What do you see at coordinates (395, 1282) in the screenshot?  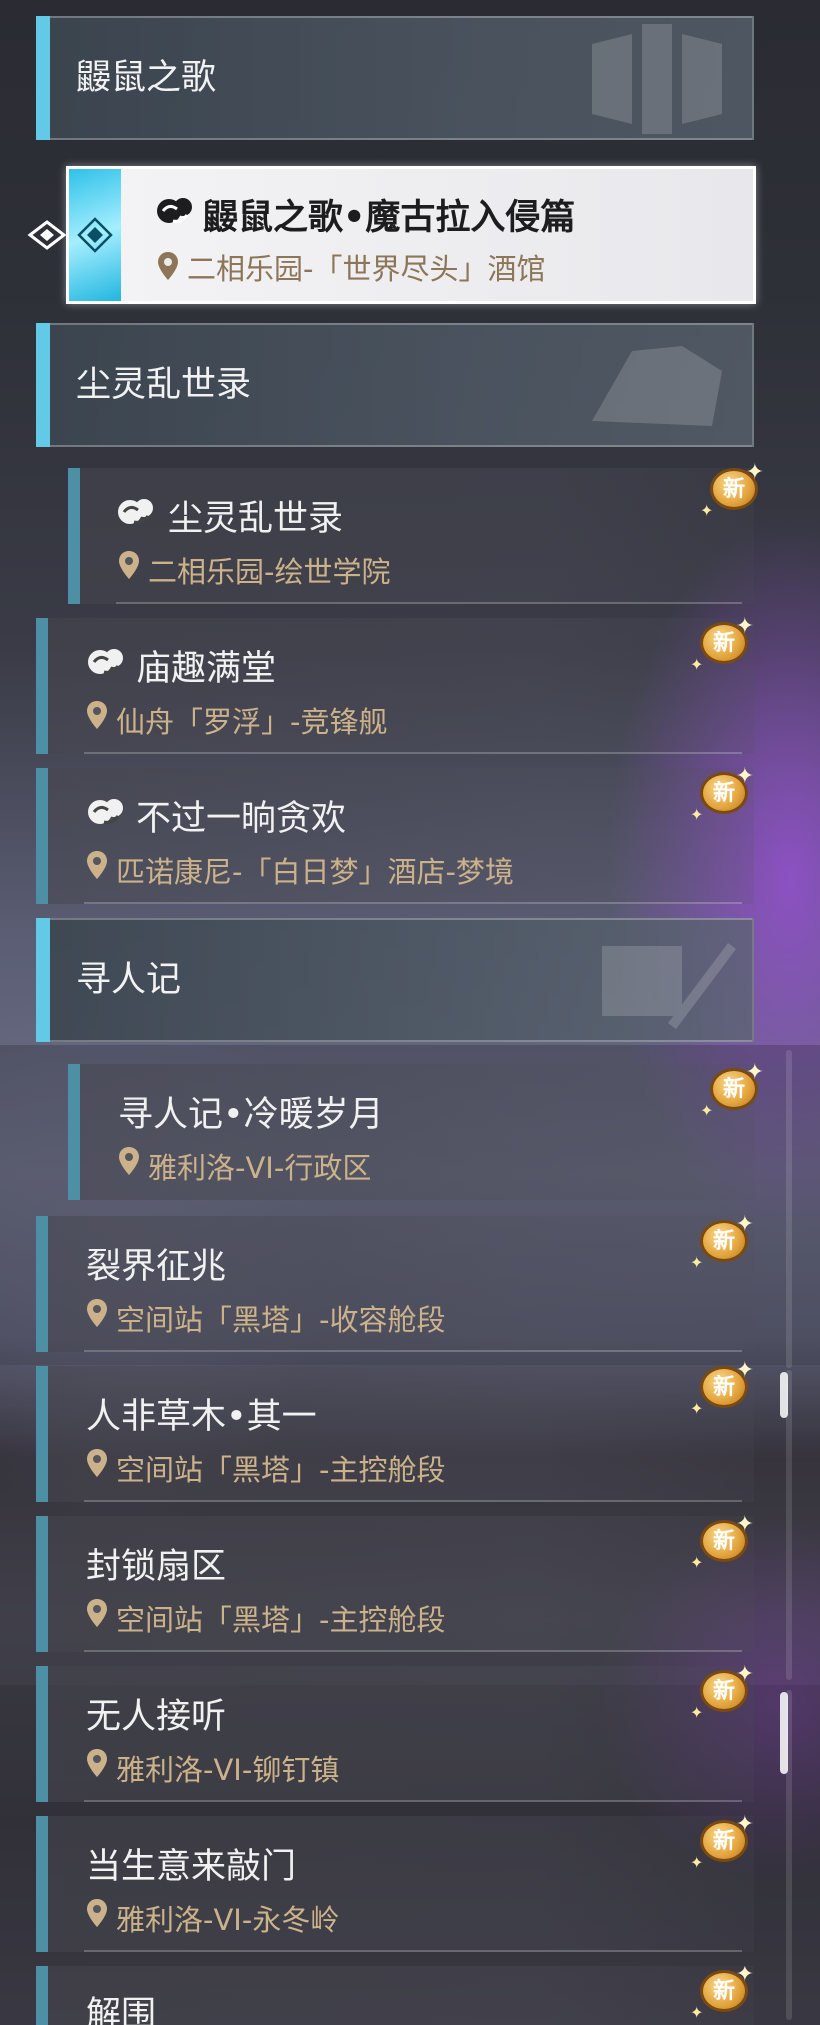 I see `quest-item: 裂界征兆 空间站「黑塔」-收容舱段 新 ✦ ✦` at bounding box center [395, 1282].